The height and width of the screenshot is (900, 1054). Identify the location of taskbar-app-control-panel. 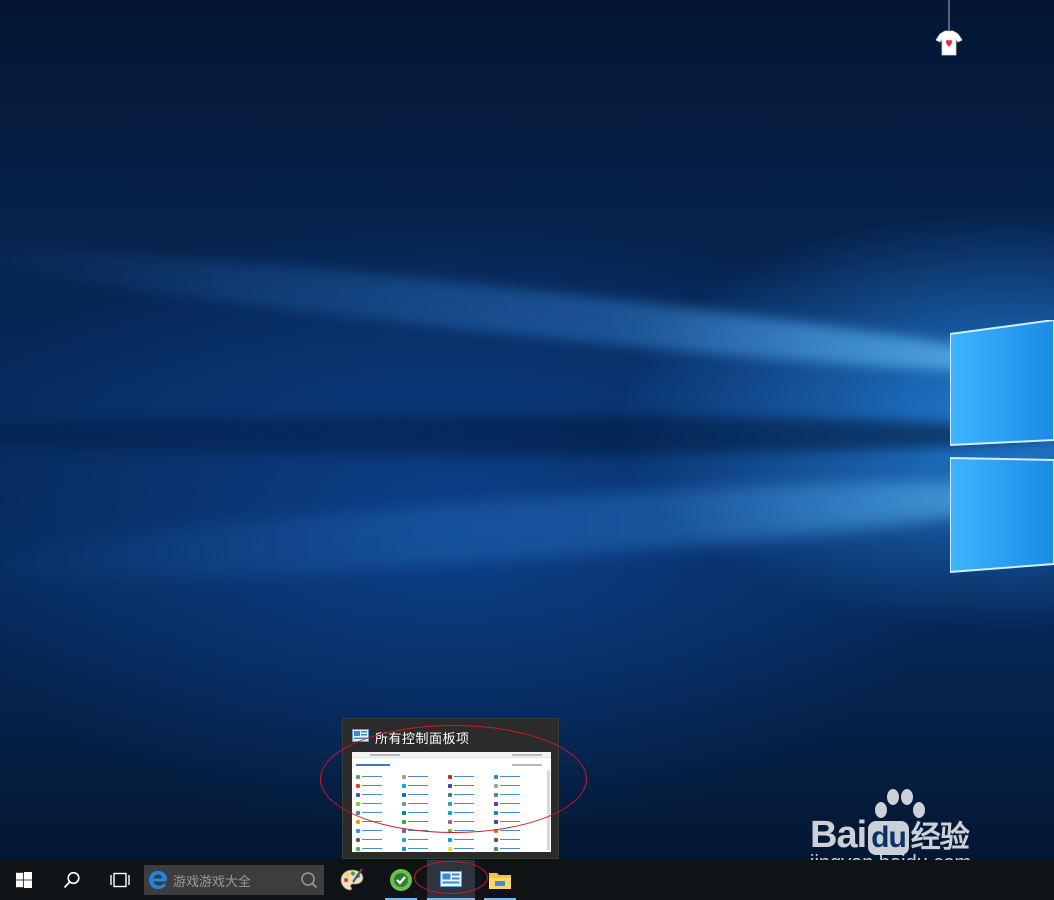
(451, 880).